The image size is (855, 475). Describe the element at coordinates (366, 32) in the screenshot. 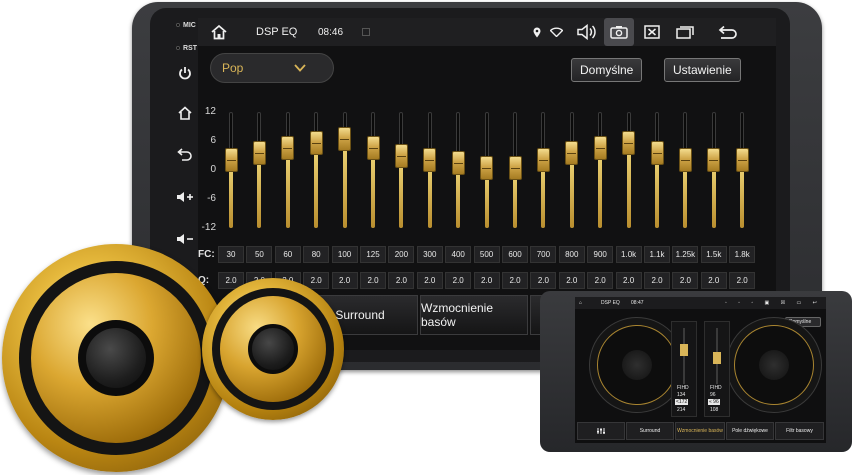

I see `notification-icon` at that location.